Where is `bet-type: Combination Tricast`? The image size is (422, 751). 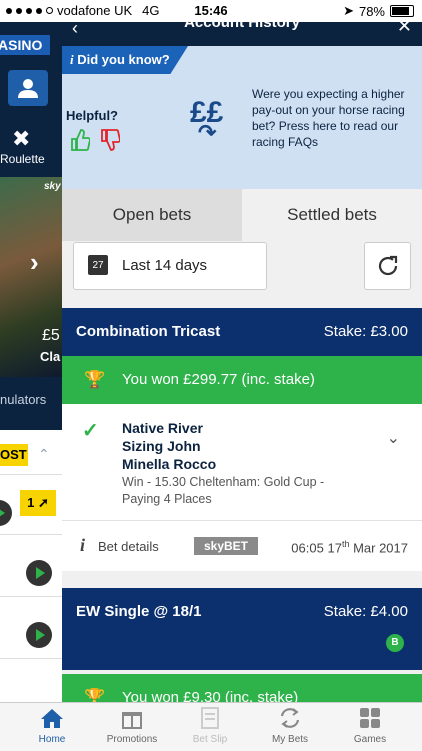 bet-type: Combination Tricast is located at coordinates (148, 331).